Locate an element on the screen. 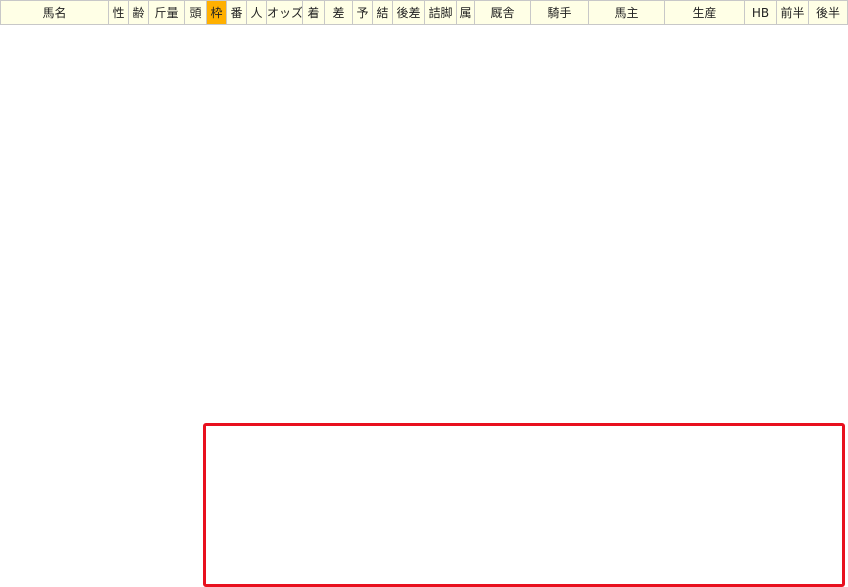 This screenshot has width=848, height=587. col-header-stable: 厩舎 is located at coordinates (502, 12).